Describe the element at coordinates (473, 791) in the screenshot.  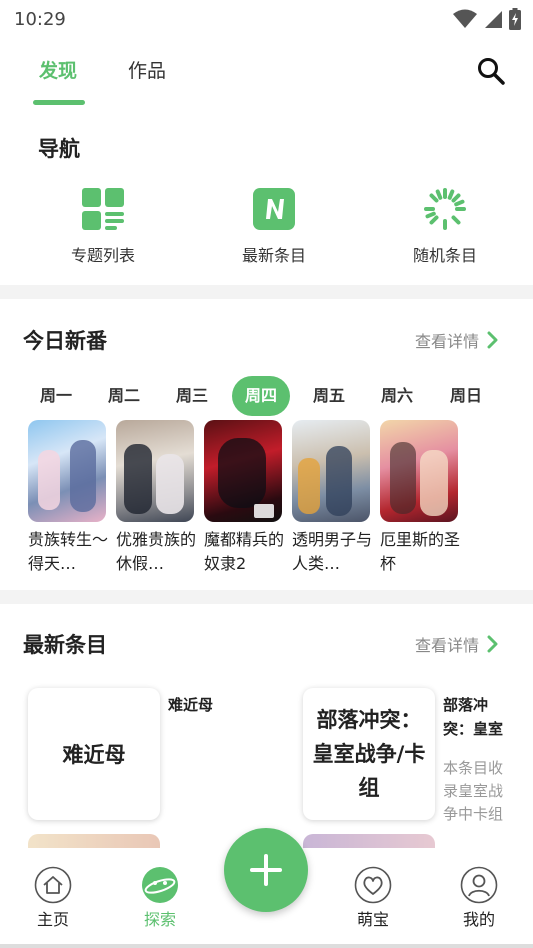
I see `entry-description: 本条目收录皇室战争中卡组史上留下` at that location.